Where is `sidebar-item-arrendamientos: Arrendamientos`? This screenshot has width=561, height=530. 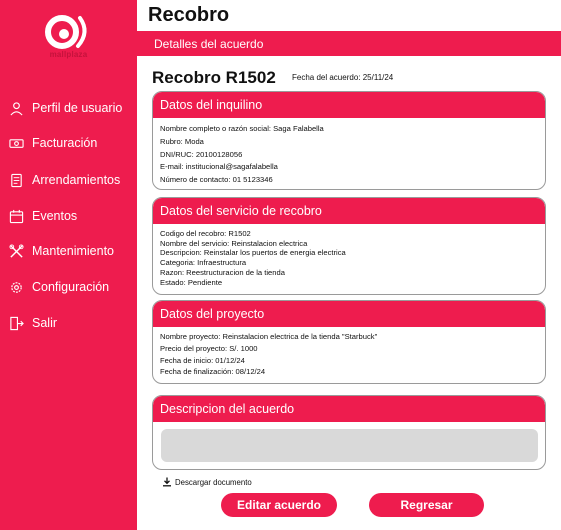 sidebar-item-arrendamientos: Arrendamientos is located at coordinates (68, 180).